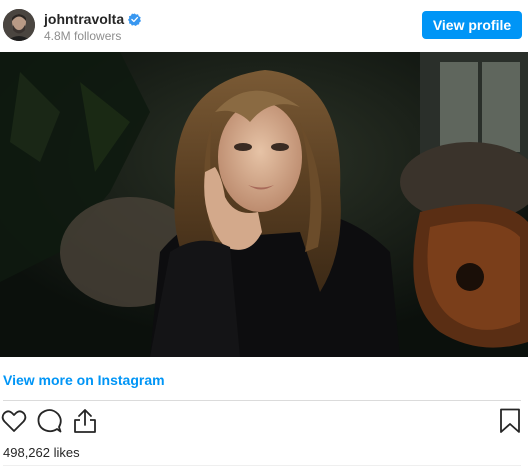 The height and width of the screenshot is (467, 528). Describe the element at coordinates (19, 25) in the screenshot. I see `avatar` at that location.